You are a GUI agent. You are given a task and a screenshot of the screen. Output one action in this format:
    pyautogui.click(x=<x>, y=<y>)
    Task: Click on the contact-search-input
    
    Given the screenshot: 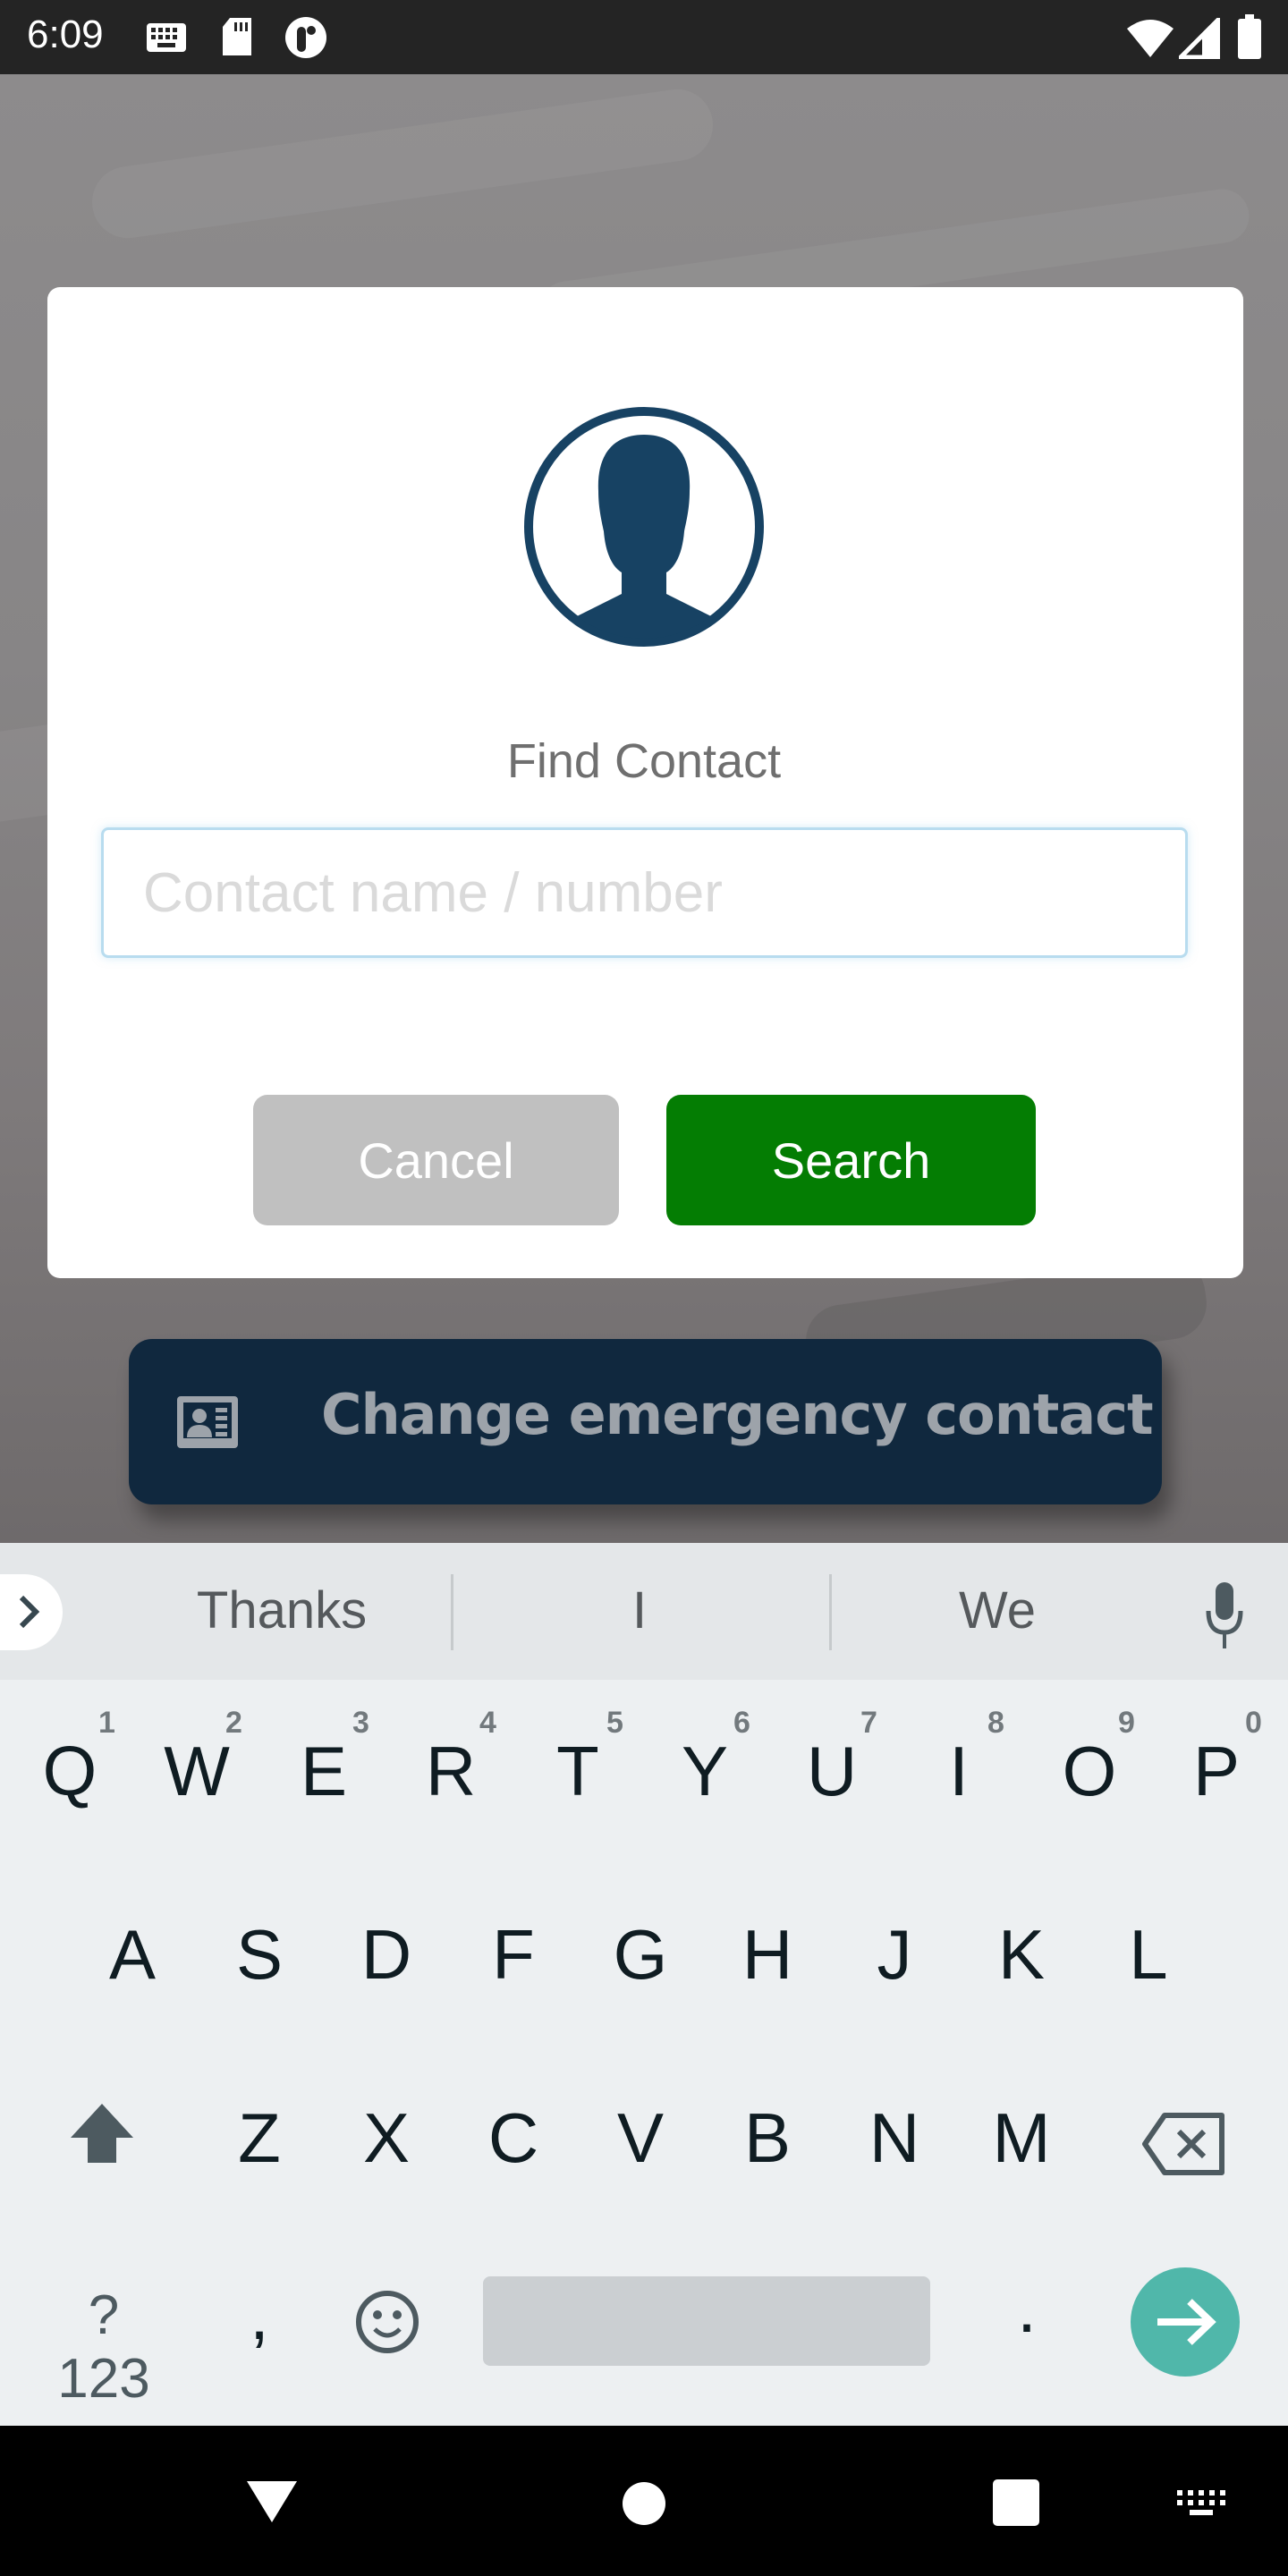 What is the action you would take?
    pyautogui.click(x=644, y=892)
    